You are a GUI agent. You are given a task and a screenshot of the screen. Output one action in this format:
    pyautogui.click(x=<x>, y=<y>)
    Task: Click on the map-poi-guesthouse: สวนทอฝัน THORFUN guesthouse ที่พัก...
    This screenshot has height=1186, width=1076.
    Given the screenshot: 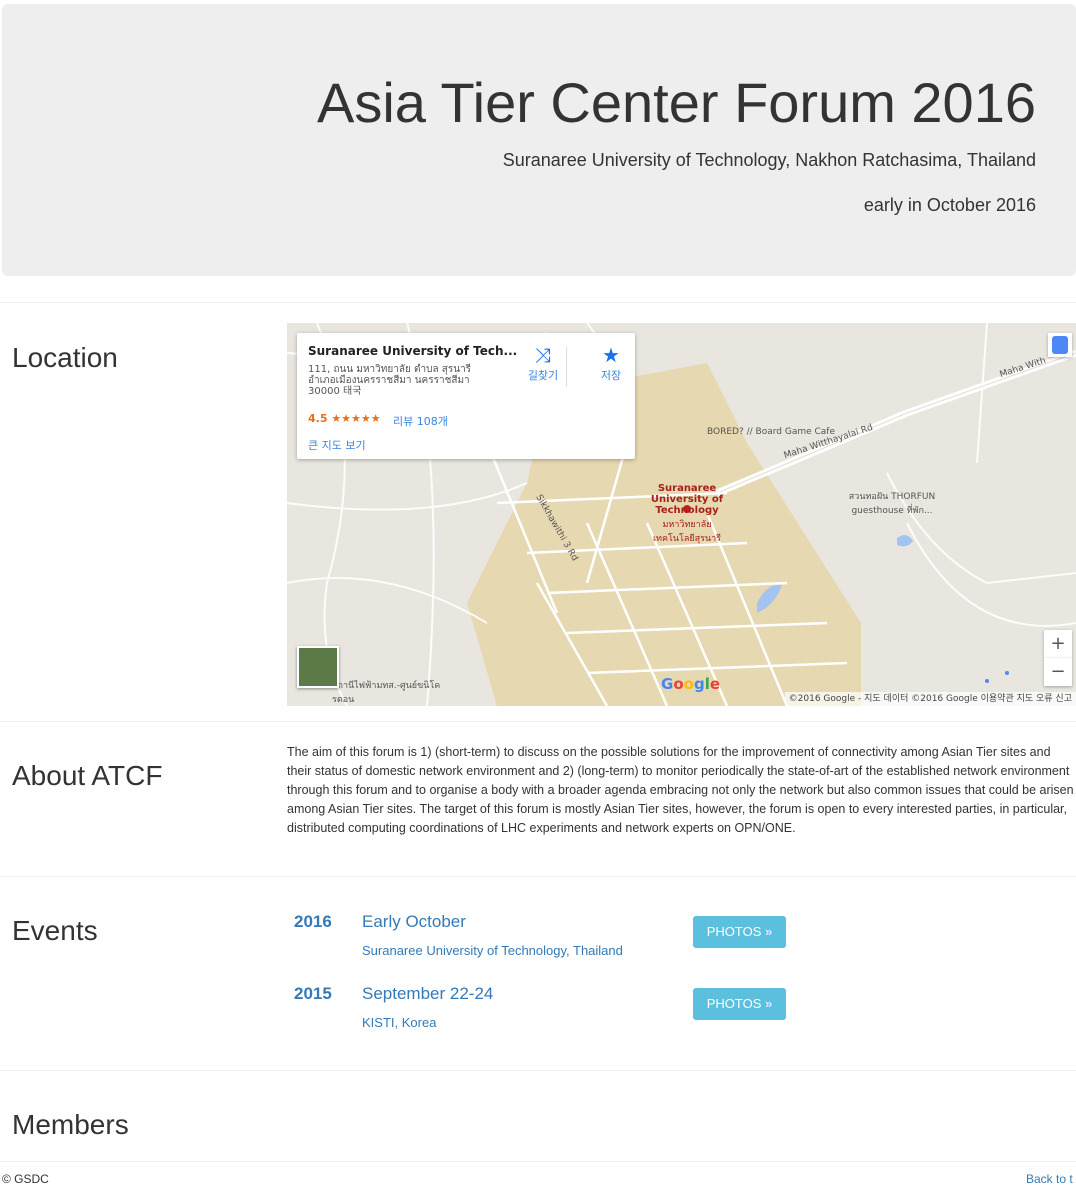 What is the action you would take?
    pyautogui.click(x=892, y=503)
    